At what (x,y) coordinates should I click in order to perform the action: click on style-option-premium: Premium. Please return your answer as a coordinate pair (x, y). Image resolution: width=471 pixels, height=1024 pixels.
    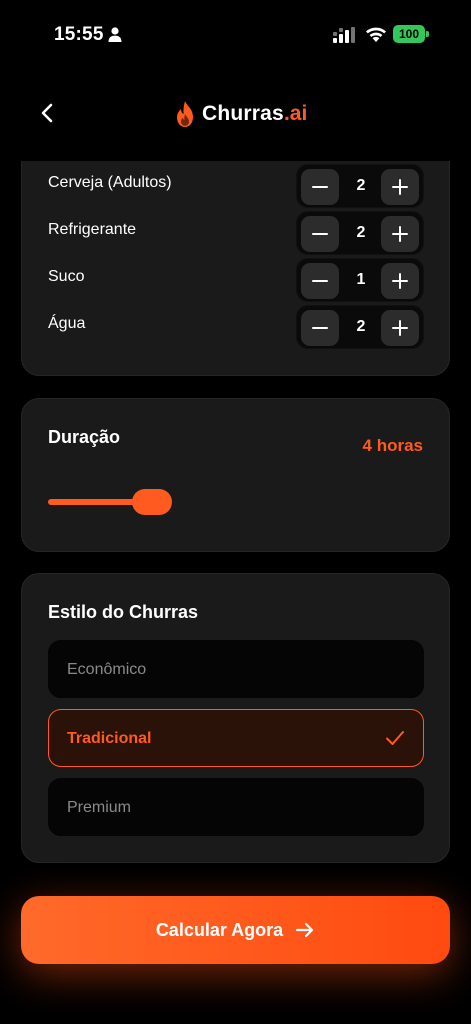
    Looking at the image, I should click on (236, 807).